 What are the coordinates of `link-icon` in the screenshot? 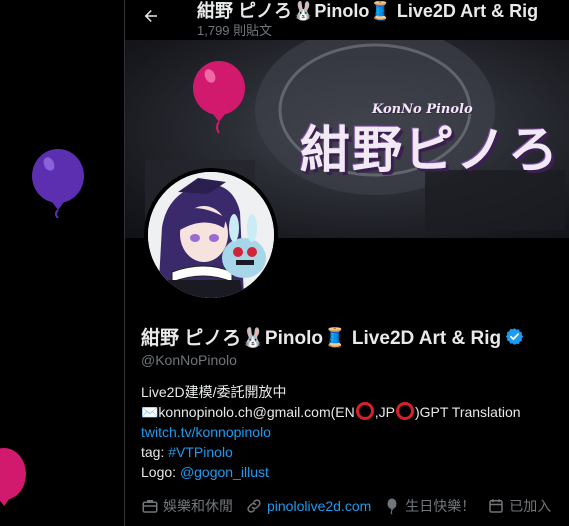 It's located at (254, 506).